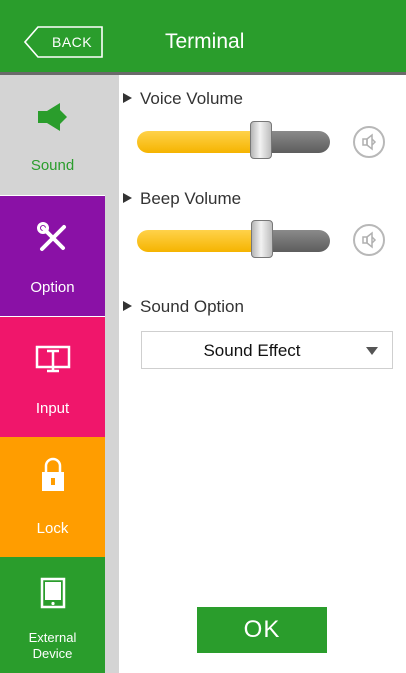 The width and height of the screenshot is (406, 673). Describe the element at coordinates (52, 361) in the screenshot. I see `input-icon` at that location.